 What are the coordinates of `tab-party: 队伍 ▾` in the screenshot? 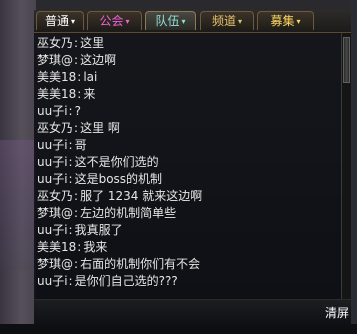 It's located at (170, 20).